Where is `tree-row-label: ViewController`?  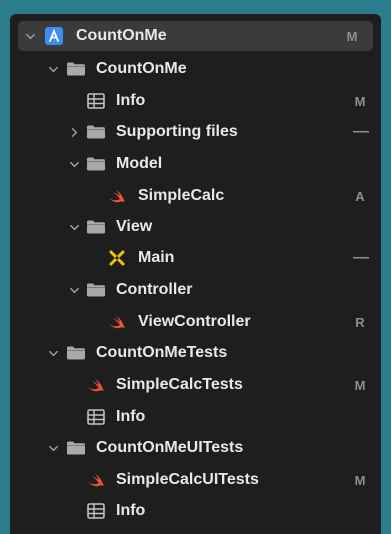 tree-row-label: ViewController is located at coordinates (194, 321).